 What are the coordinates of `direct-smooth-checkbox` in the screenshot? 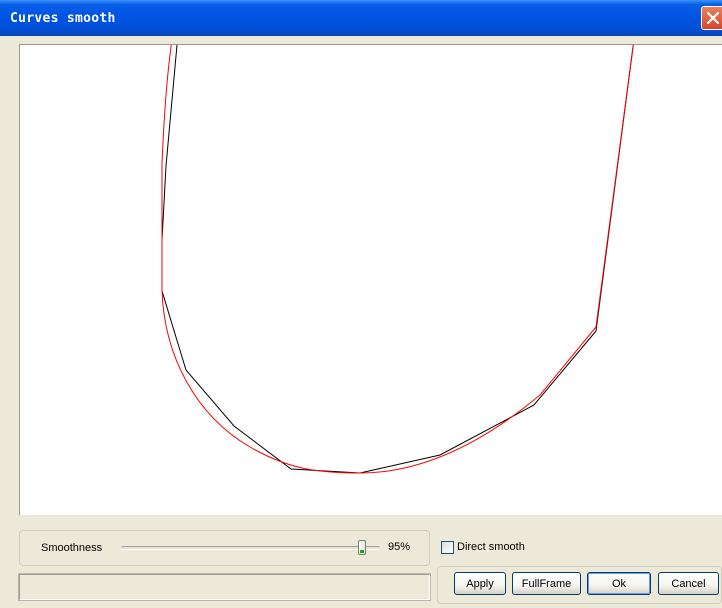 It's located at (447, 547).